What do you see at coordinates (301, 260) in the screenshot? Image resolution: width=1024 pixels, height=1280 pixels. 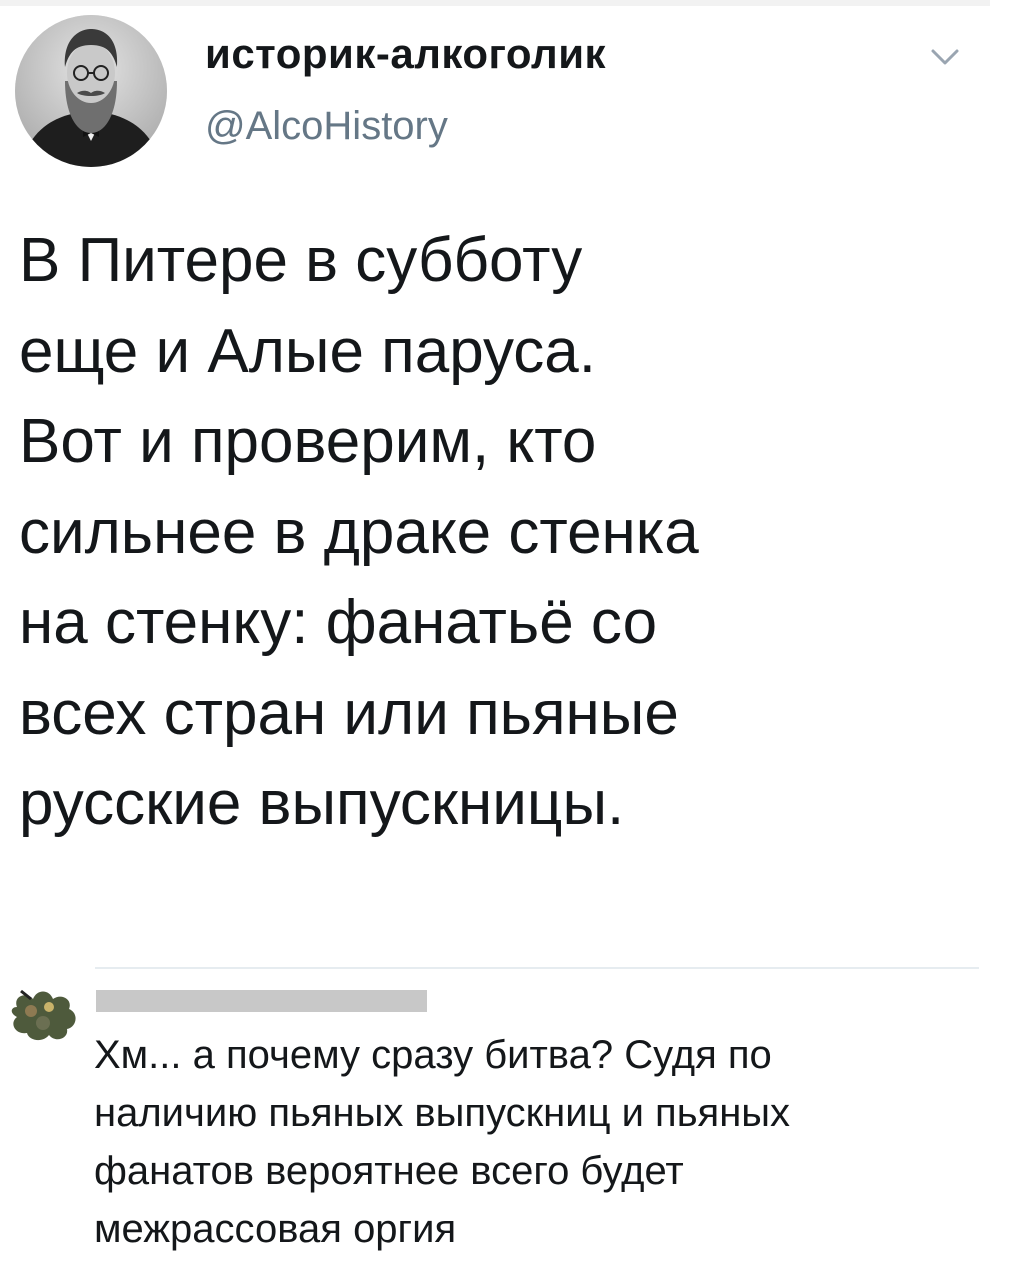 I see `tweet-text-line: В Питере в субботу` at bounding box center [301, 260].